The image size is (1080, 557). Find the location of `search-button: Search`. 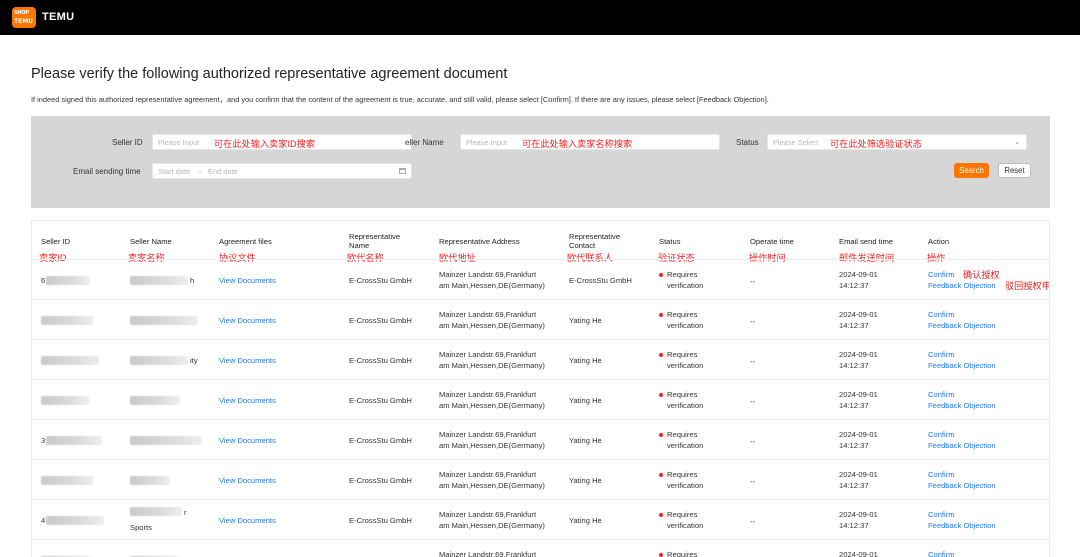

search-button: Search is located at coordinates (971, 170).